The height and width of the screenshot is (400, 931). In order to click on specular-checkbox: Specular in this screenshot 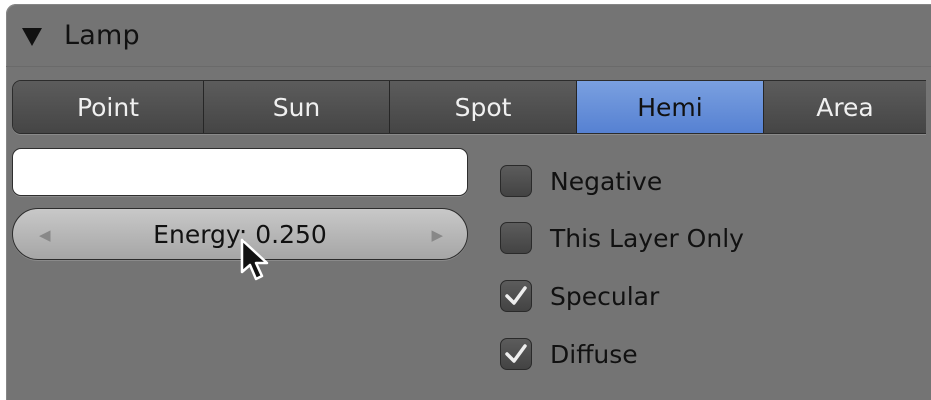, I will do `click(579, 296)`.